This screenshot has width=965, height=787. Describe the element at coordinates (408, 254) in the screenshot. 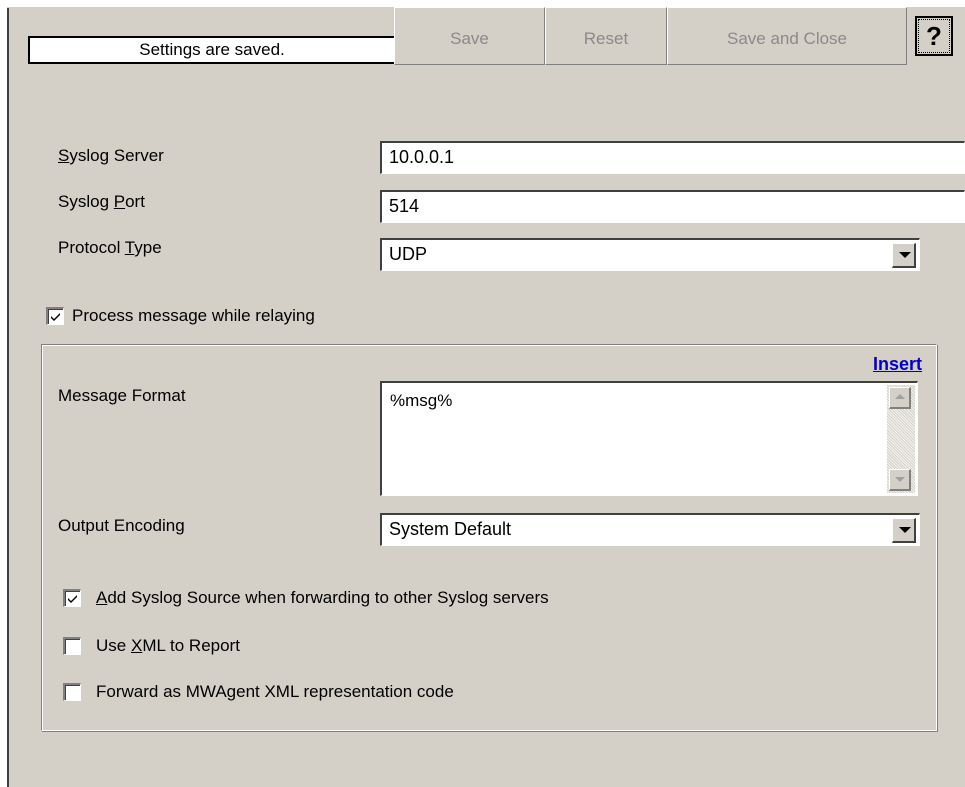

I see `protocol-type-value: UDP` at that location.